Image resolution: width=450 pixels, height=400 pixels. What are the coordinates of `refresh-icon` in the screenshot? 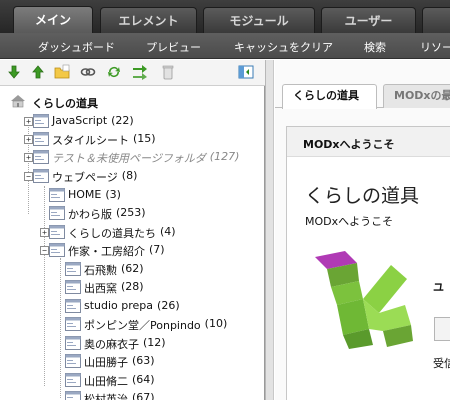 It's located at (114, 72).